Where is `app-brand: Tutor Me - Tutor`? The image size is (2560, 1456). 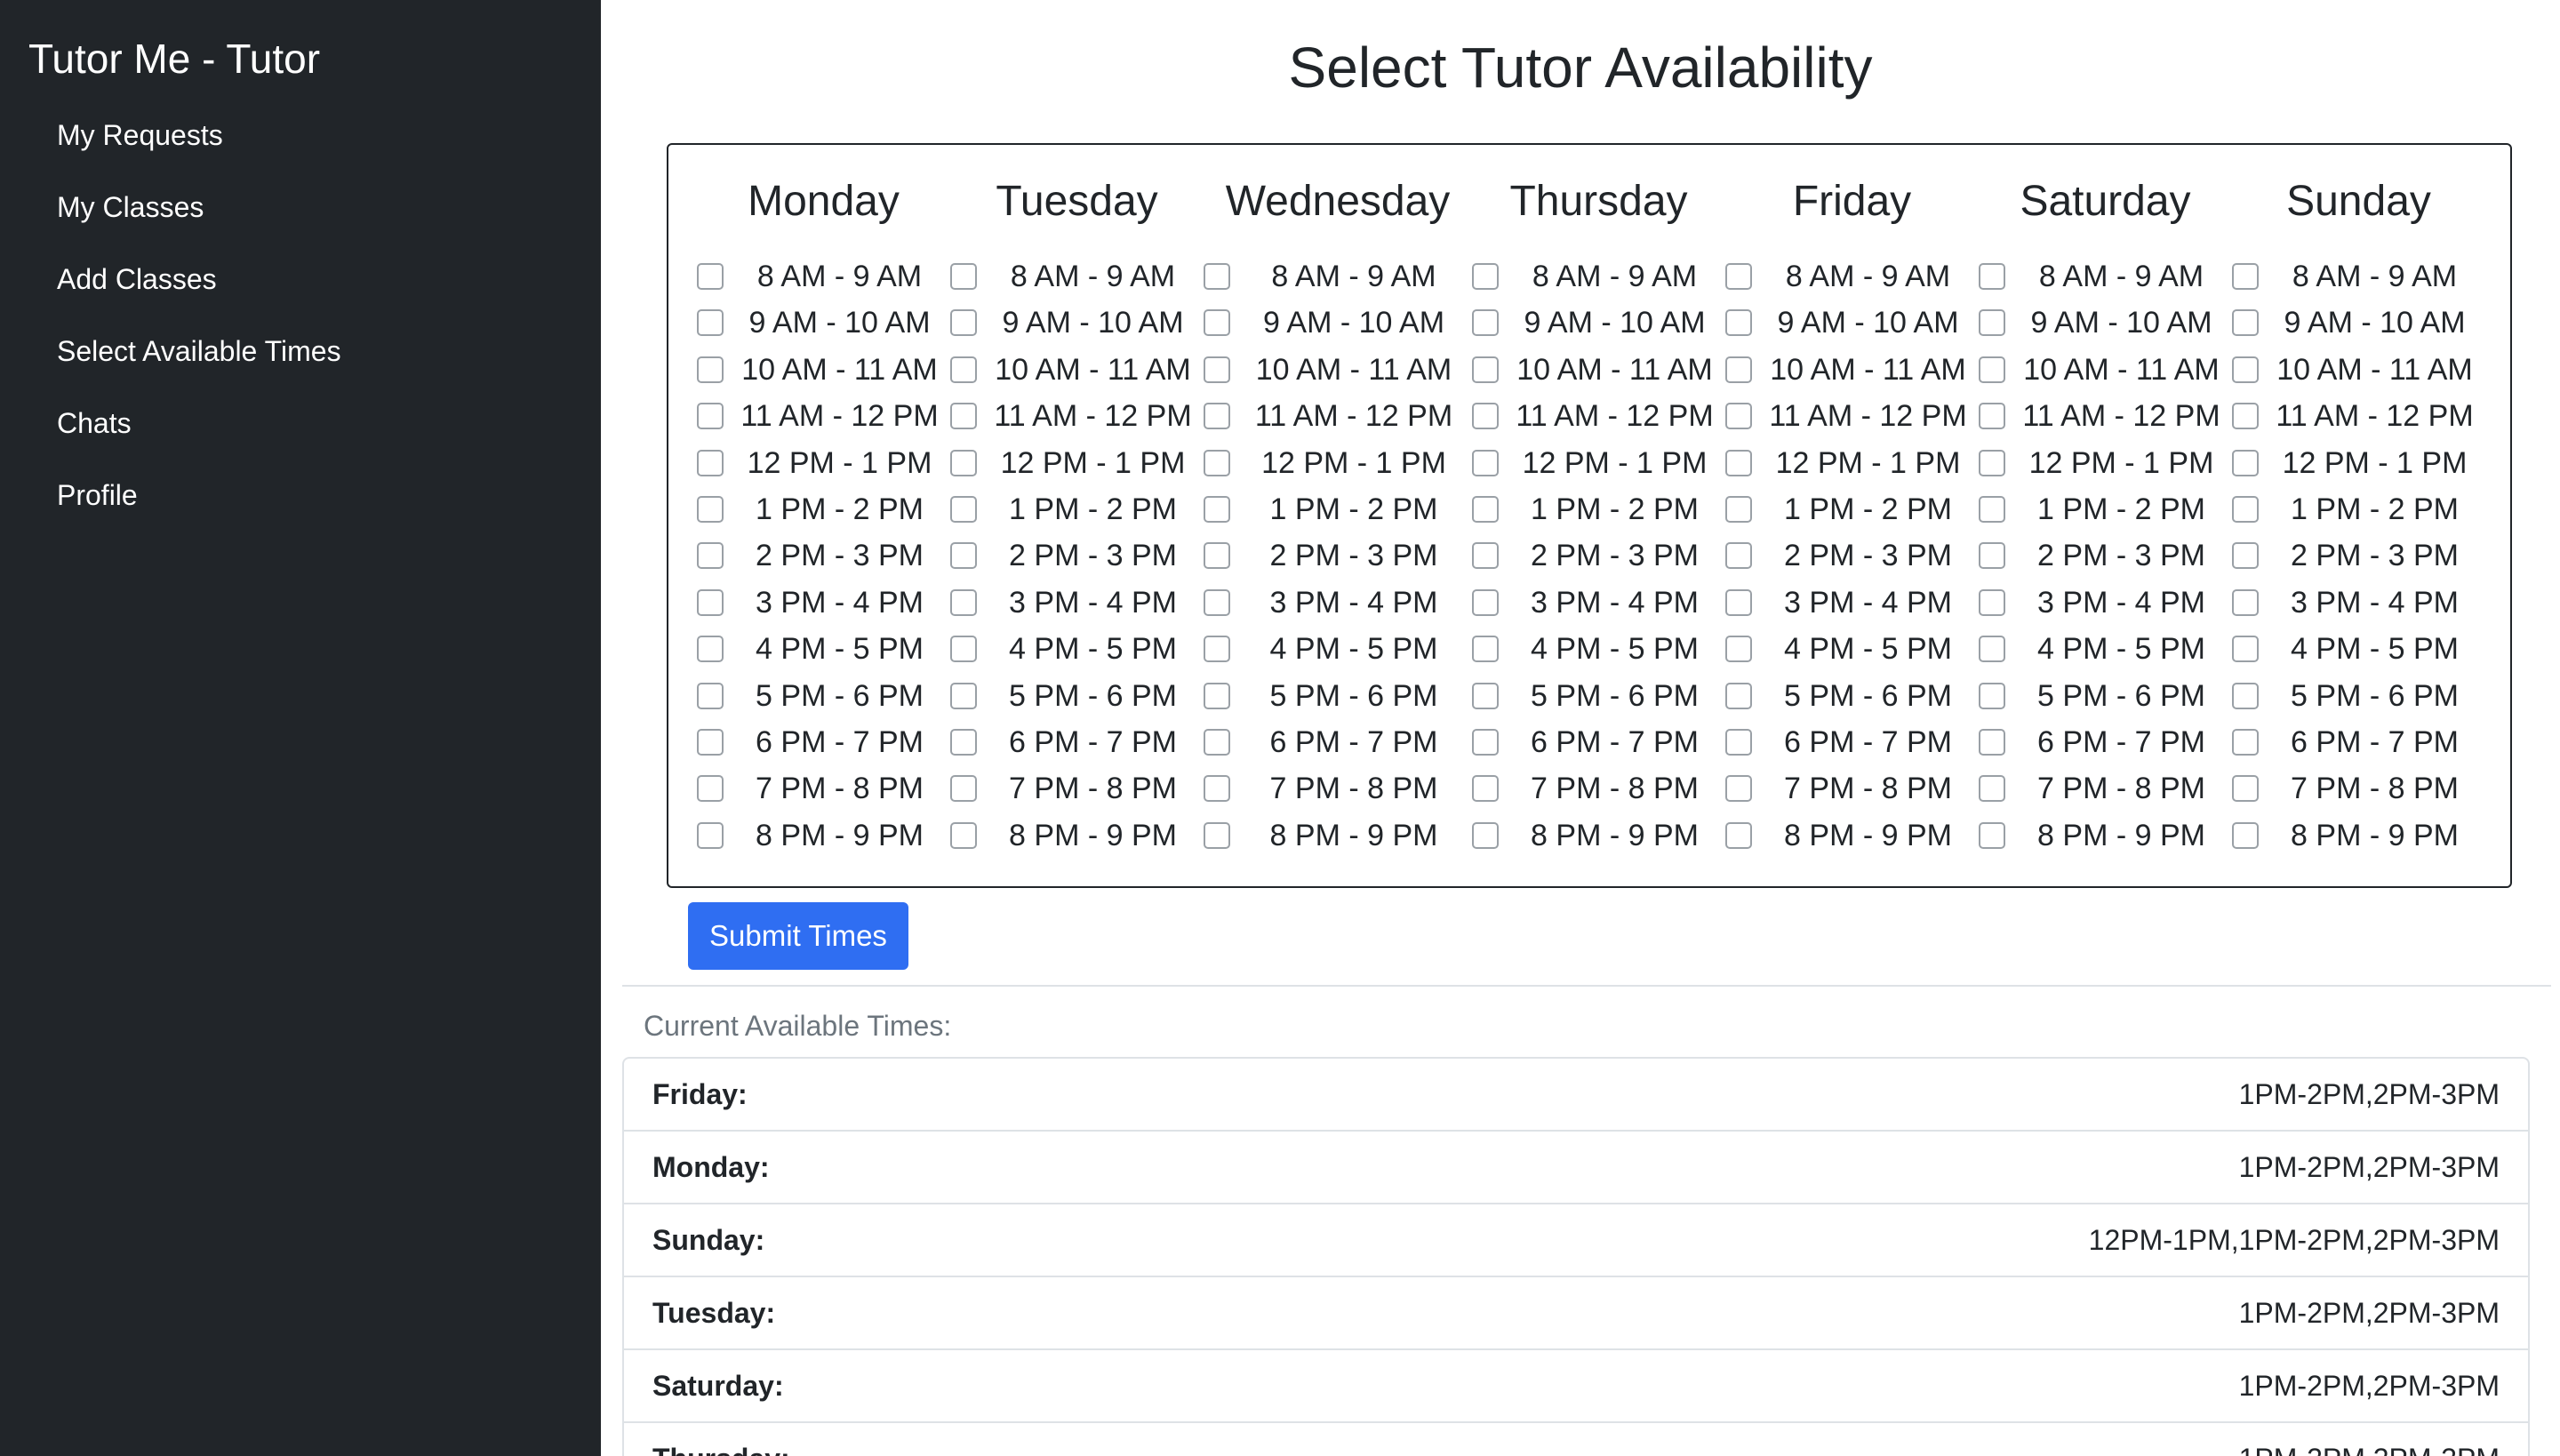
app-brand: Tutor Me - Tutor is located at coordinates (174, 59).